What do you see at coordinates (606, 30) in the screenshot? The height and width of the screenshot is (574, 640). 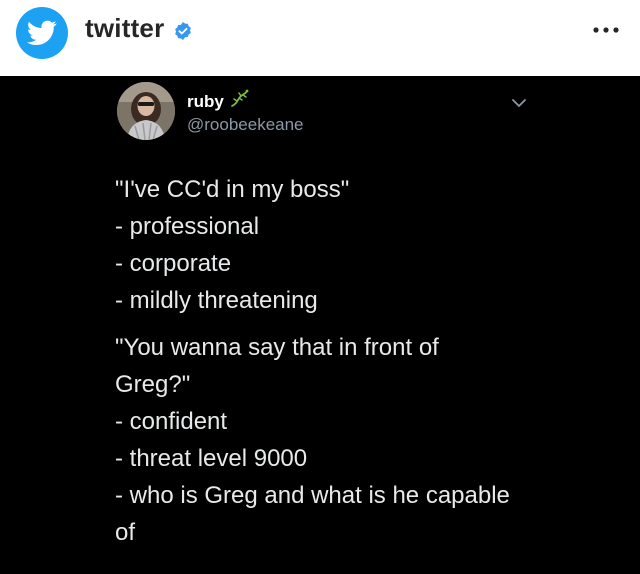 I see `more-options-icon` at bounding box center [606, 30].